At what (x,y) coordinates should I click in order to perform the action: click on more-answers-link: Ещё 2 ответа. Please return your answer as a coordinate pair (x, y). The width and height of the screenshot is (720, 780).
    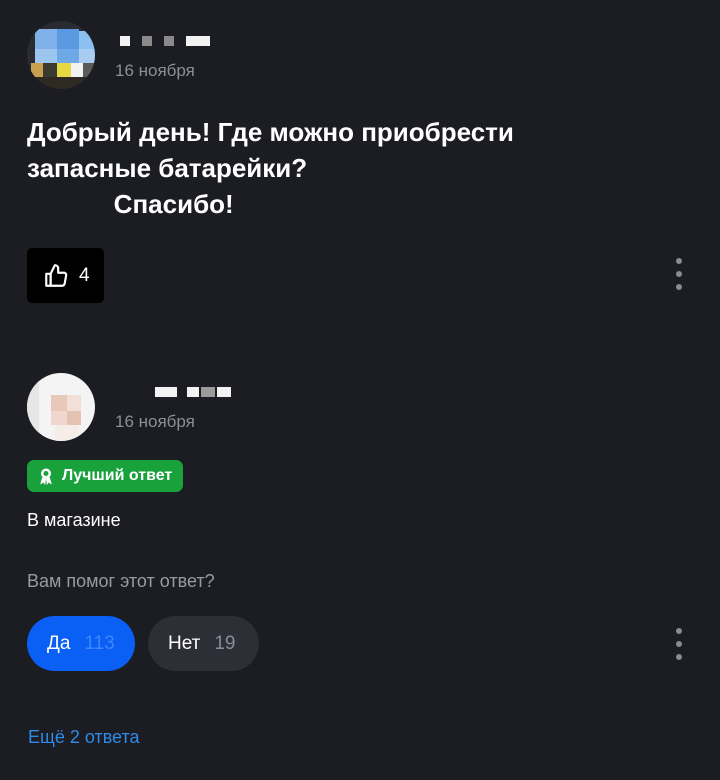
    Looking at the image, I should click on (84, 737).